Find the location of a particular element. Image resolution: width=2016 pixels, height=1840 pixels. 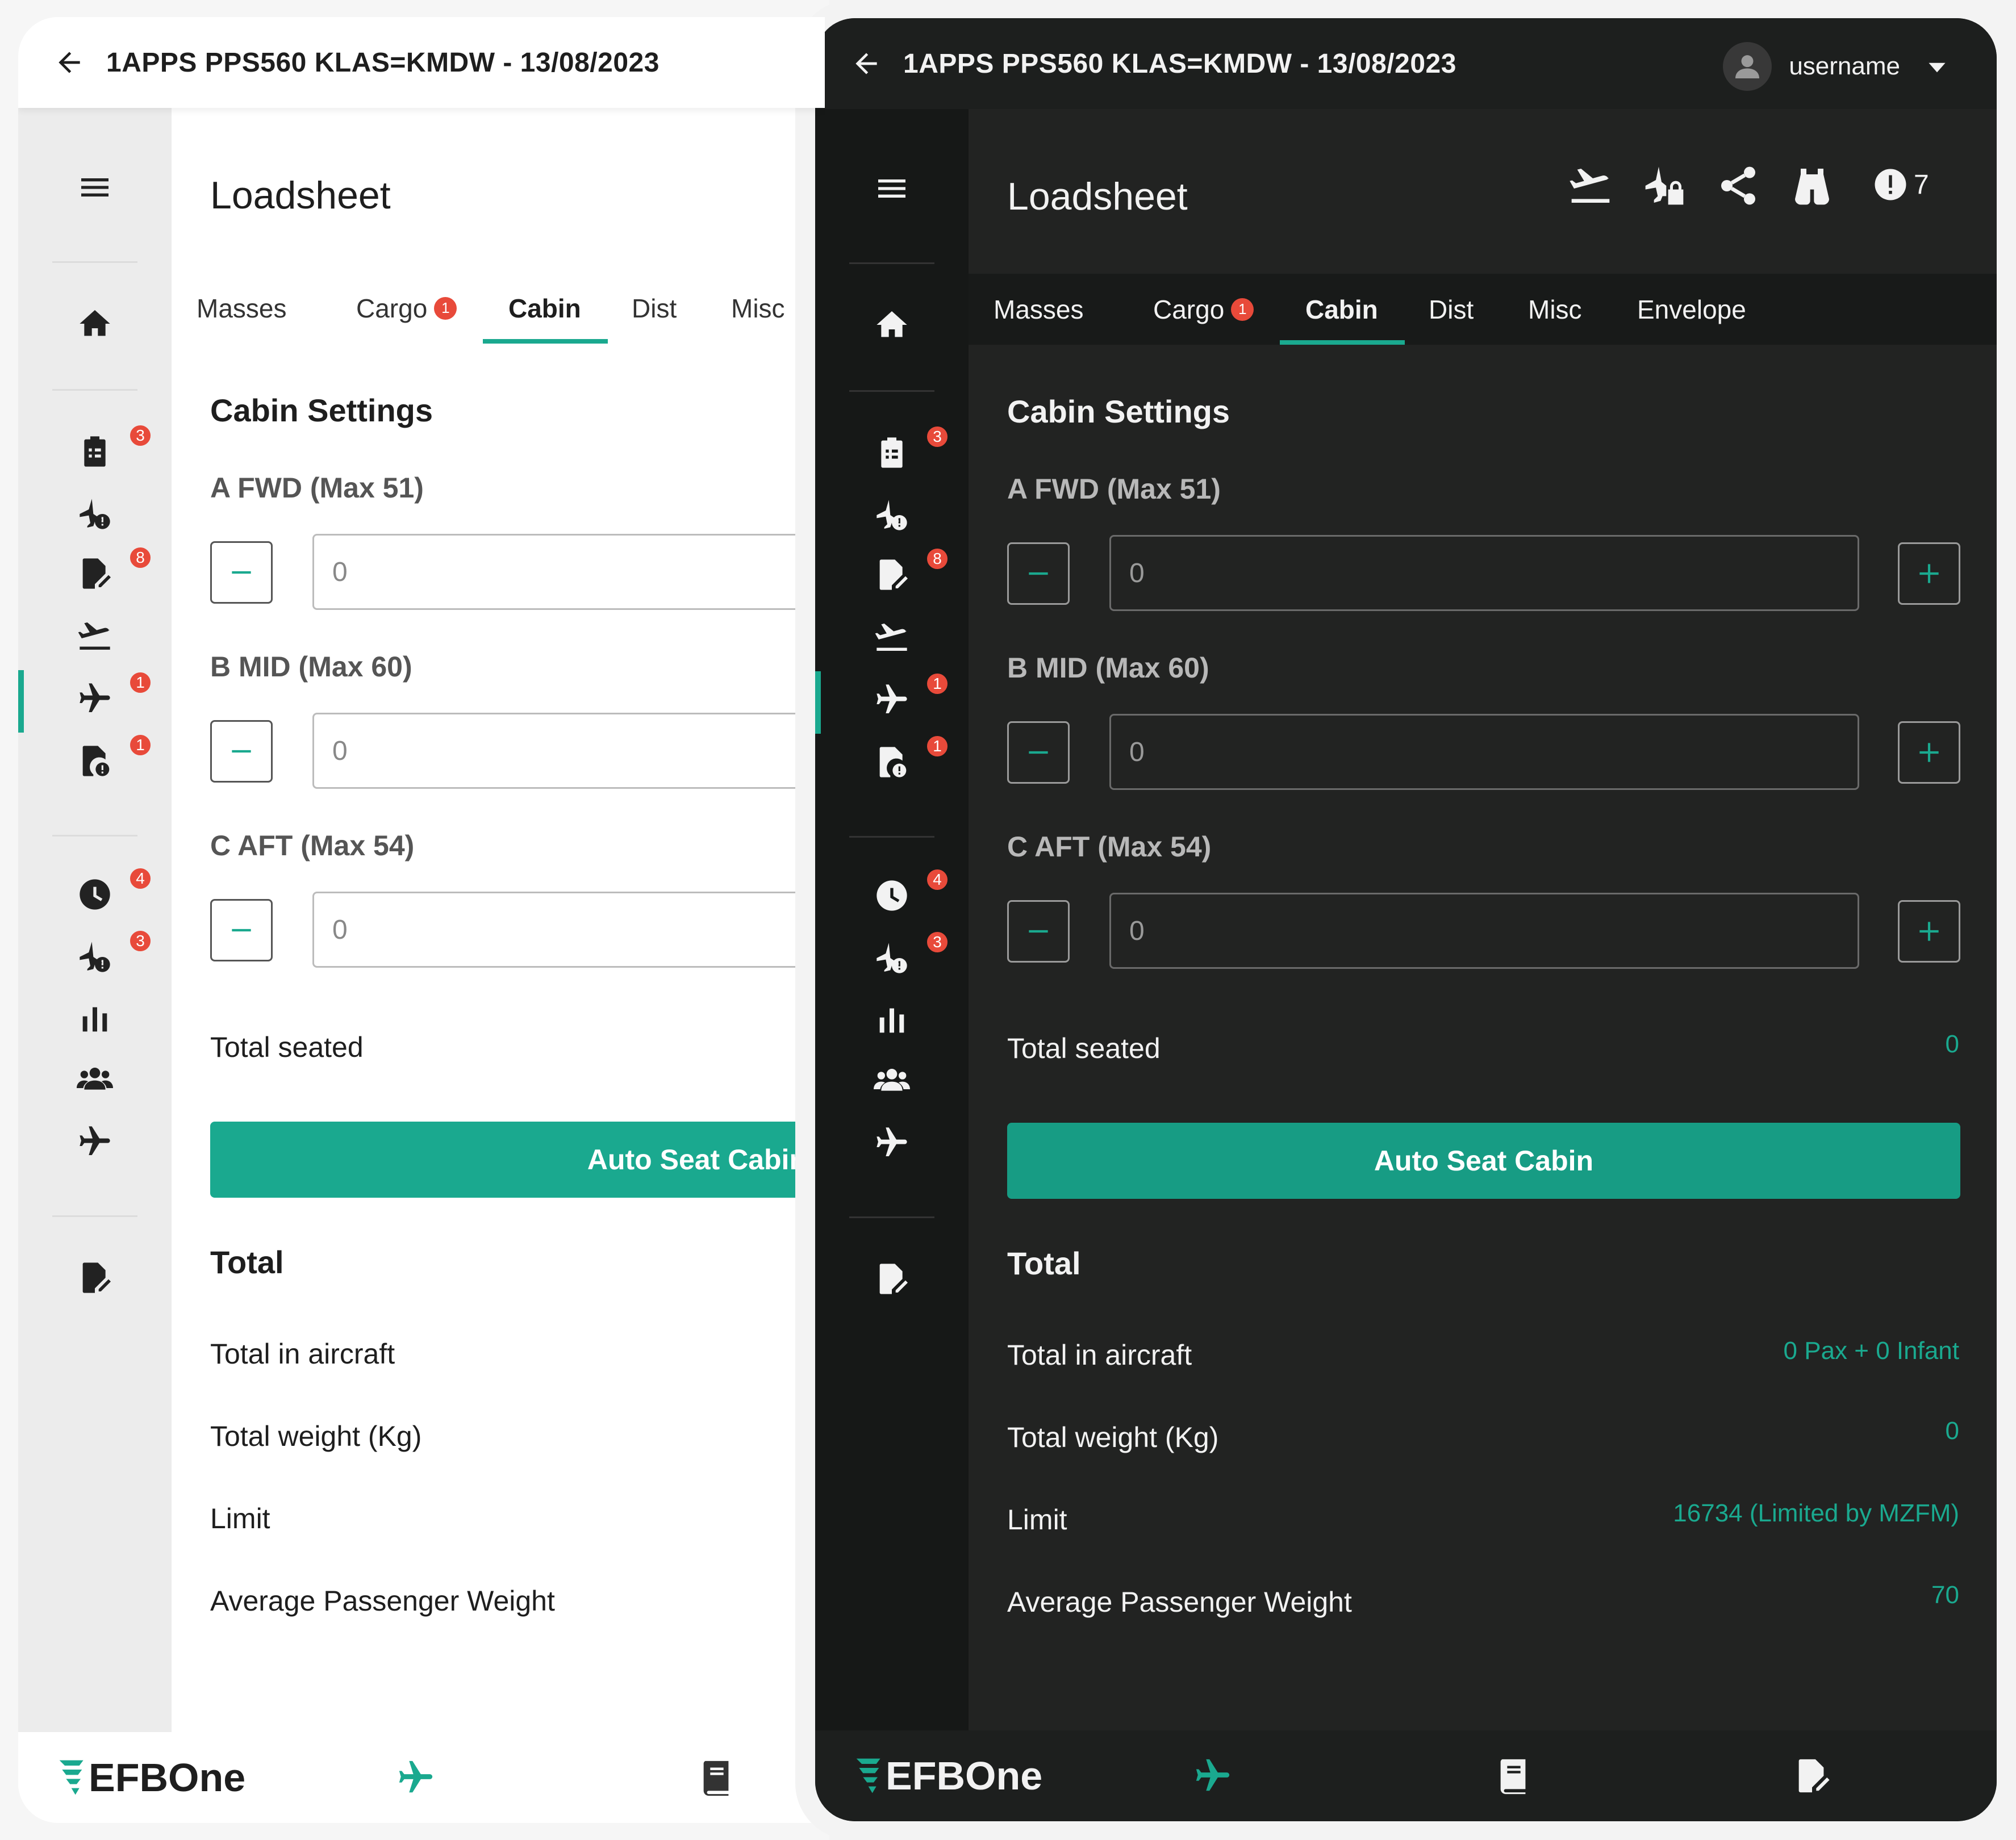

back-arrow-icon is located at coordinates (866, 63).